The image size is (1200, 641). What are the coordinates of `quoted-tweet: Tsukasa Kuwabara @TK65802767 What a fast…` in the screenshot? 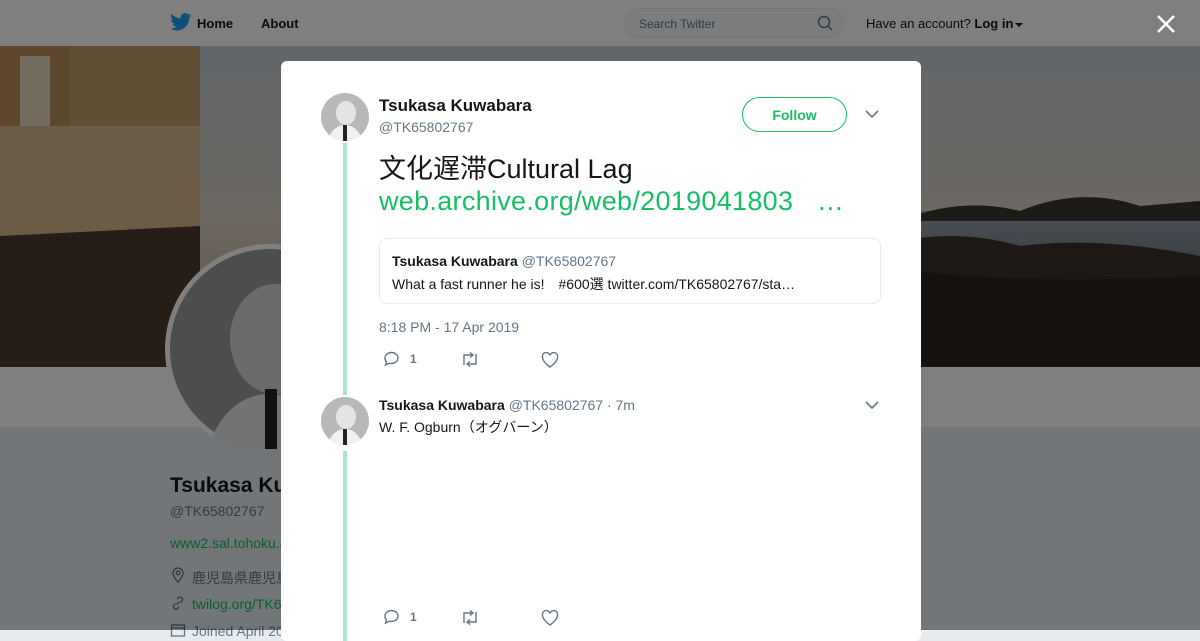 It's located at (630, 271).